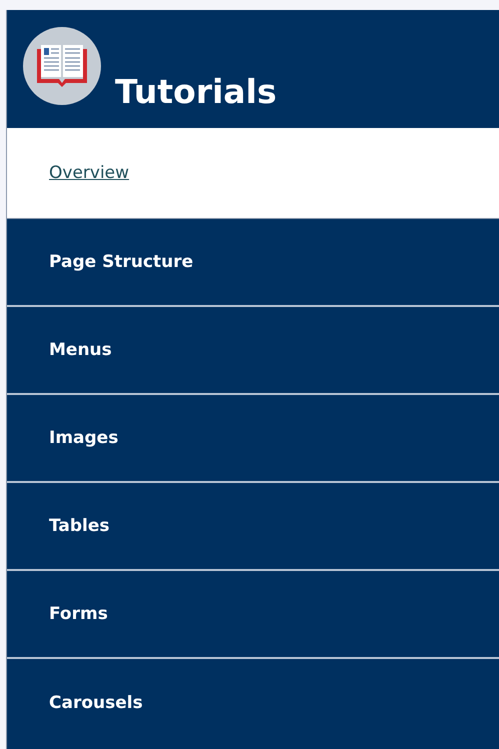 This screenshot has height=749, width=499. Describe the element at coordinates (253, 351) in the screenshot. I see `menu-item: Menus` at that location.